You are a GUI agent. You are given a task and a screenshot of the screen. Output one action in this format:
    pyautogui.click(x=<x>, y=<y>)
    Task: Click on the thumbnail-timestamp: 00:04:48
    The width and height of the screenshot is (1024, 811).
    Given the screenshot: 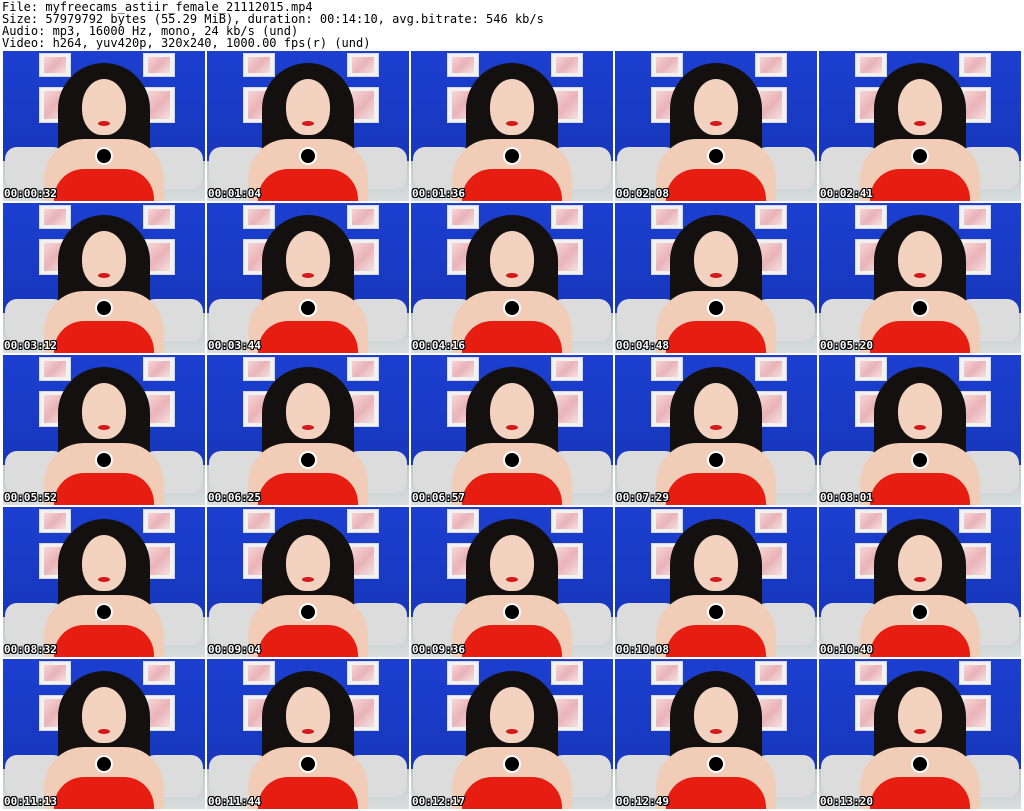 What is the action you would take?
    pyautogui.click(x=642, y=345)
    